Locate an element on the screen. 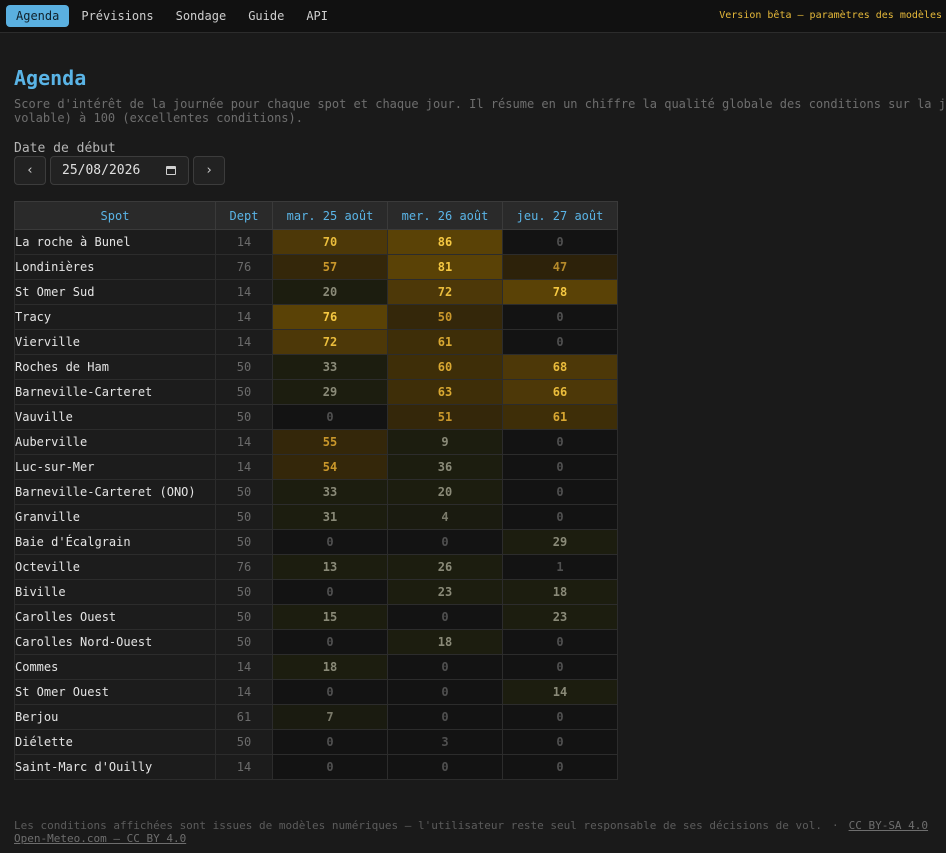  spot-name: Roches de Ham is located at coordinates (115, 367).